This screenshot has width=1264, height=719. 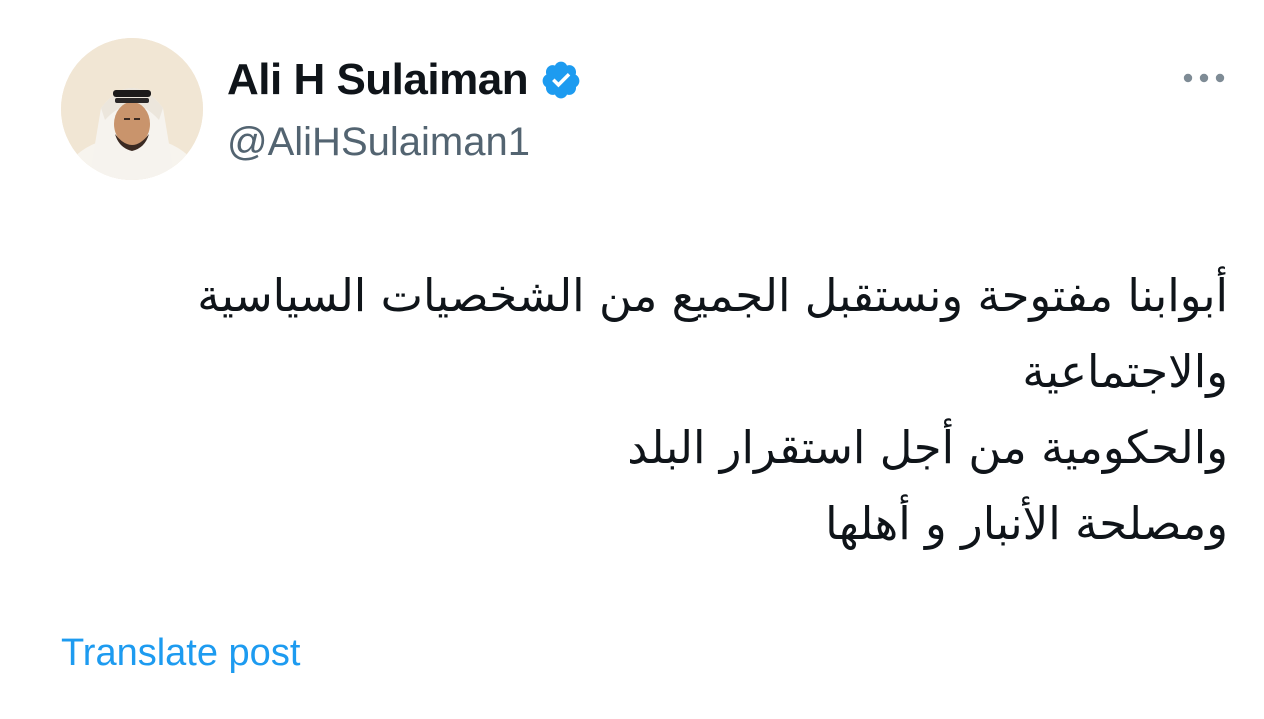 I want to click on author-identity: Ali H Sulaiman @AliHSulaiman1, so click(x=404, y=112).